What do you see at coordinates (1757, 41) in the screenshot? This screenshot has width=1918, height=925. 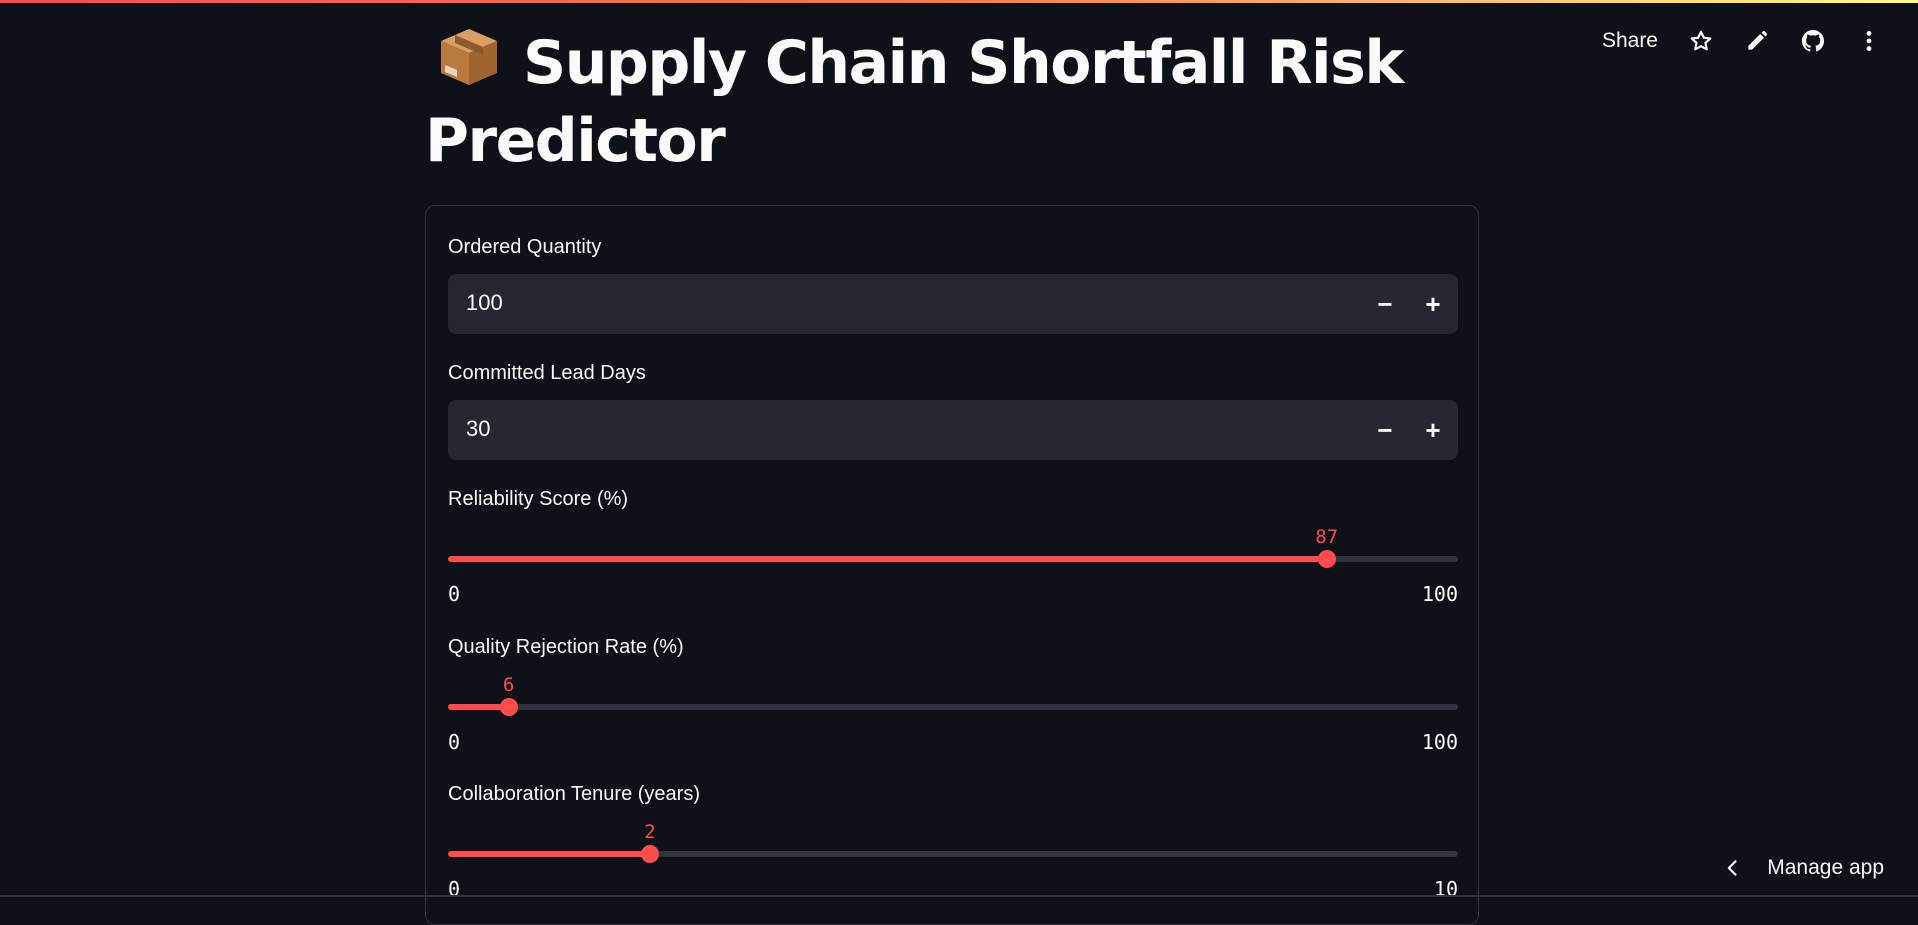 I see `pencil-icon` at bounding box center [1757, 41].